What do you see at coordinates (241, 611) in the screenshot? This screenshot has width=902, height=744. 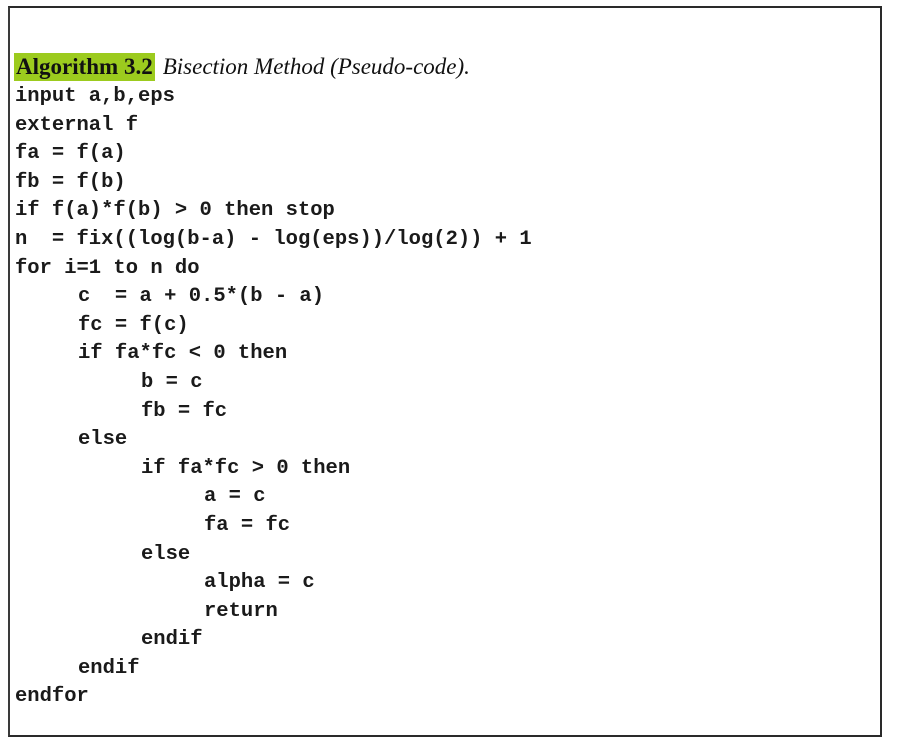 I see `code-line: return` at bounding box center [241, 611].